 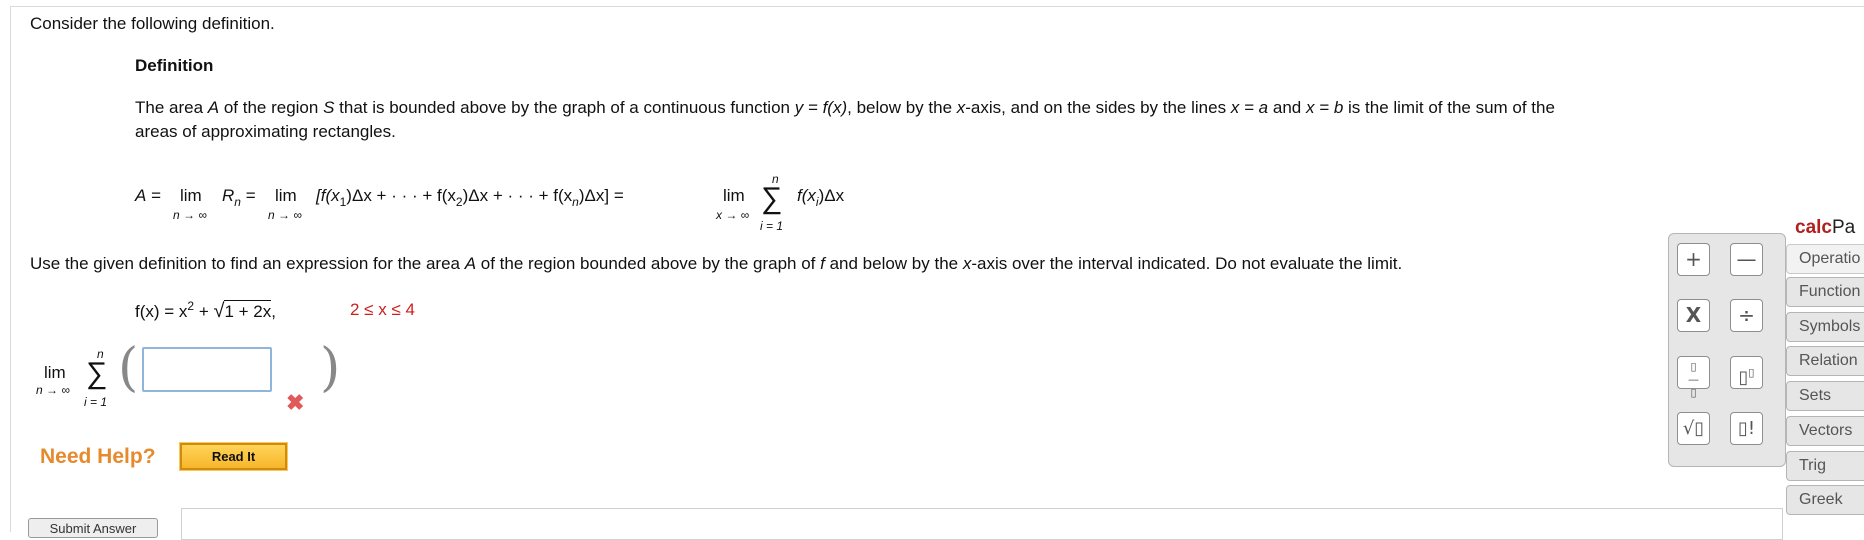 I want to click on tab-sets: Sets, so click(x=1825, y=396).